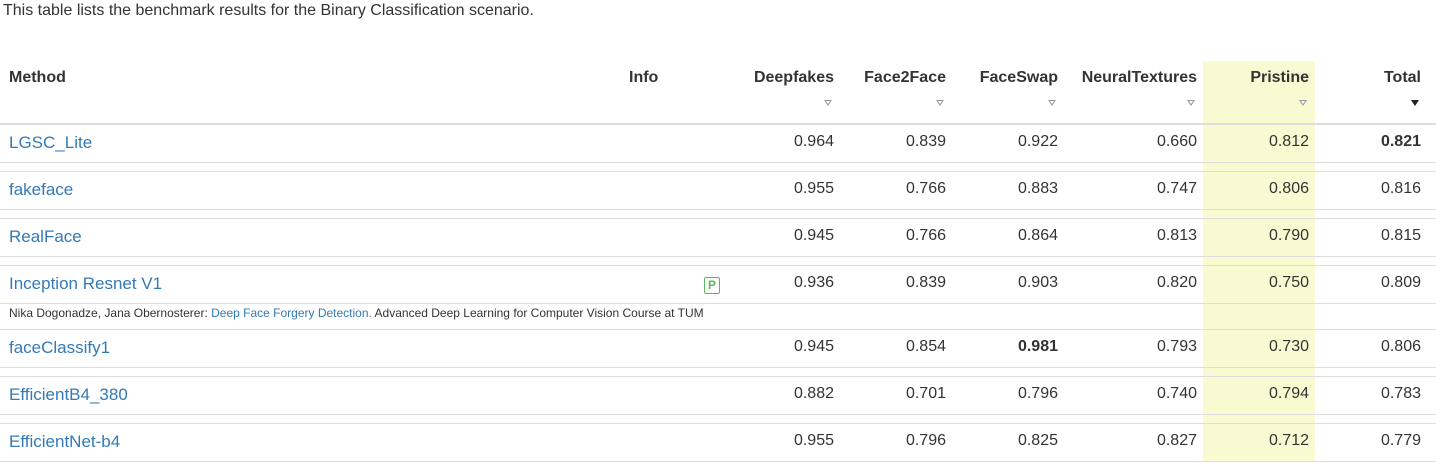 This screenshot has height=469, width=1436. What do you see at coordinates (1052, 103) in the screenshot?
I see `sort-faceswap-icon` at bounding box center [1052, 103].